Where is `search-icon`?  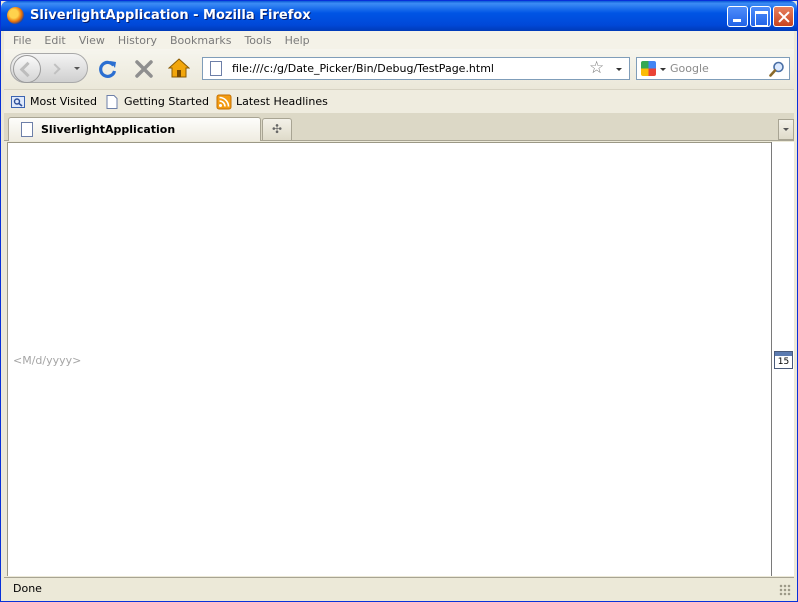 search-icon is located at coordinates (777, 69).